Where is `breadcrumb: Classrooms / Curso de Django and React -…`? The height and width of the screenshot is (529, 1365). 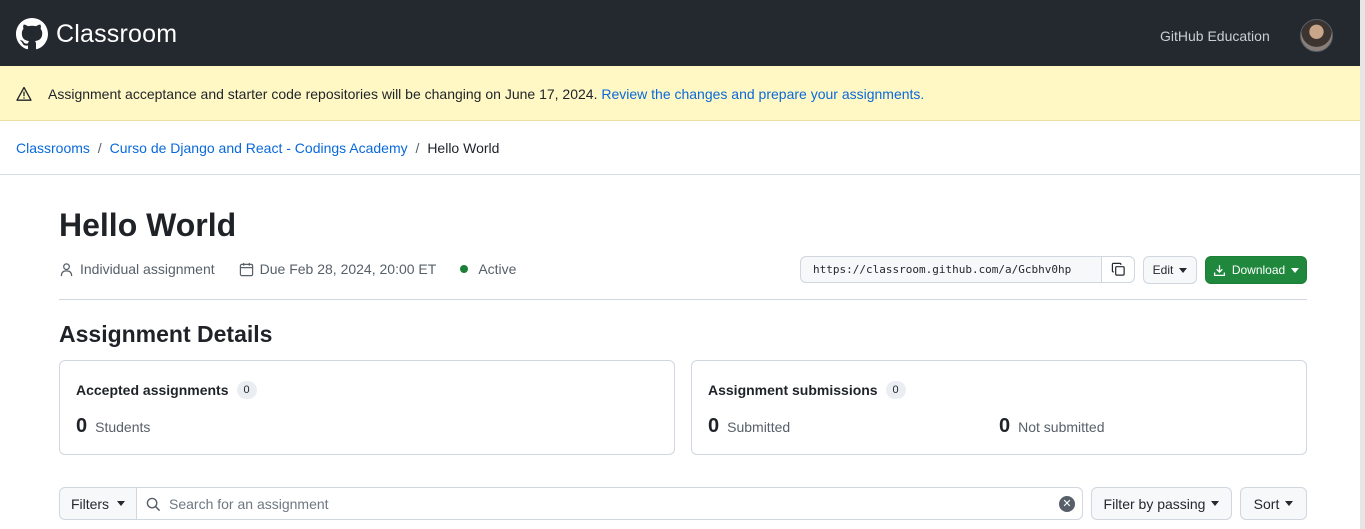 breadcrumb: Classrooms / Curso de Django and React -… is located at coordinates (257, 148).